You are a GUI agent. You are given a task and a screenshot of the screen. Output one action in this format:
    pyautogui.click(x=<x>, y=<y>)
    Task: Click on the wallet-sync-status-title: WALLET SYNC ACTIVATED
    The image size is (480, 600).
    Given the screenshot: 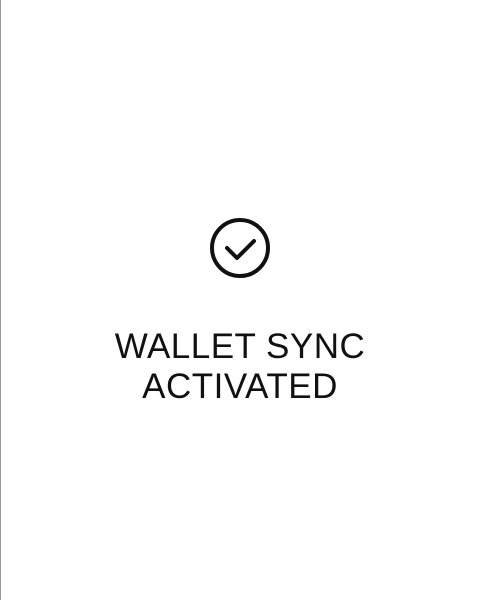 What is the action you would take?
    pyautogui.click(x=240, y=367)
    